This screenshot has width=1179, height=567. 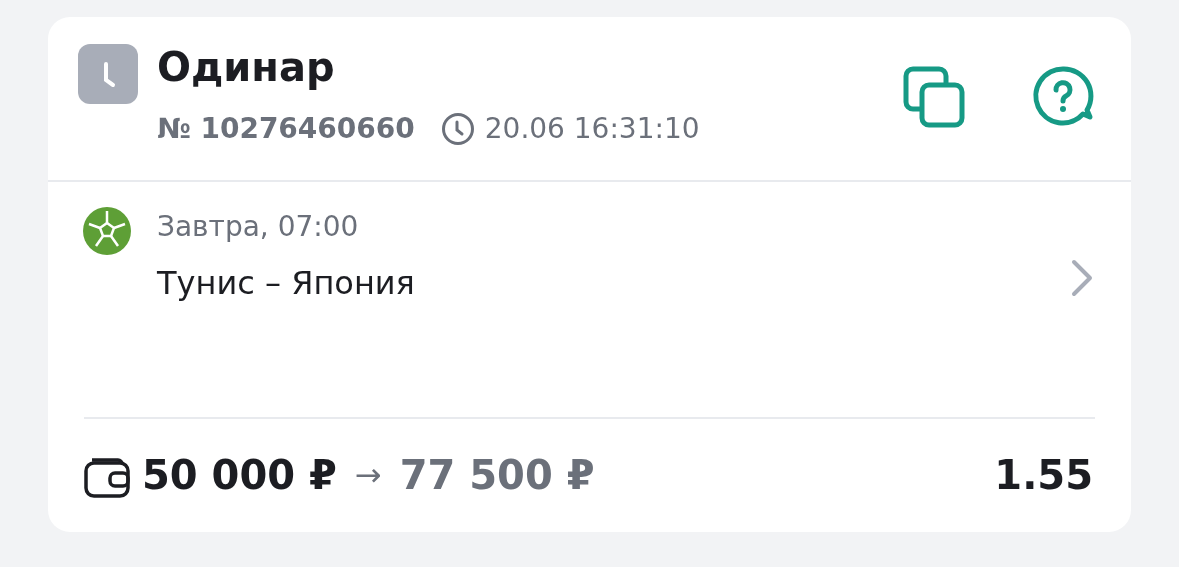 What do you see at coordinates (239, 475) in the screenshot?
I see `stake-amount: 50 000 ₽` at bounding box center [239, 475].